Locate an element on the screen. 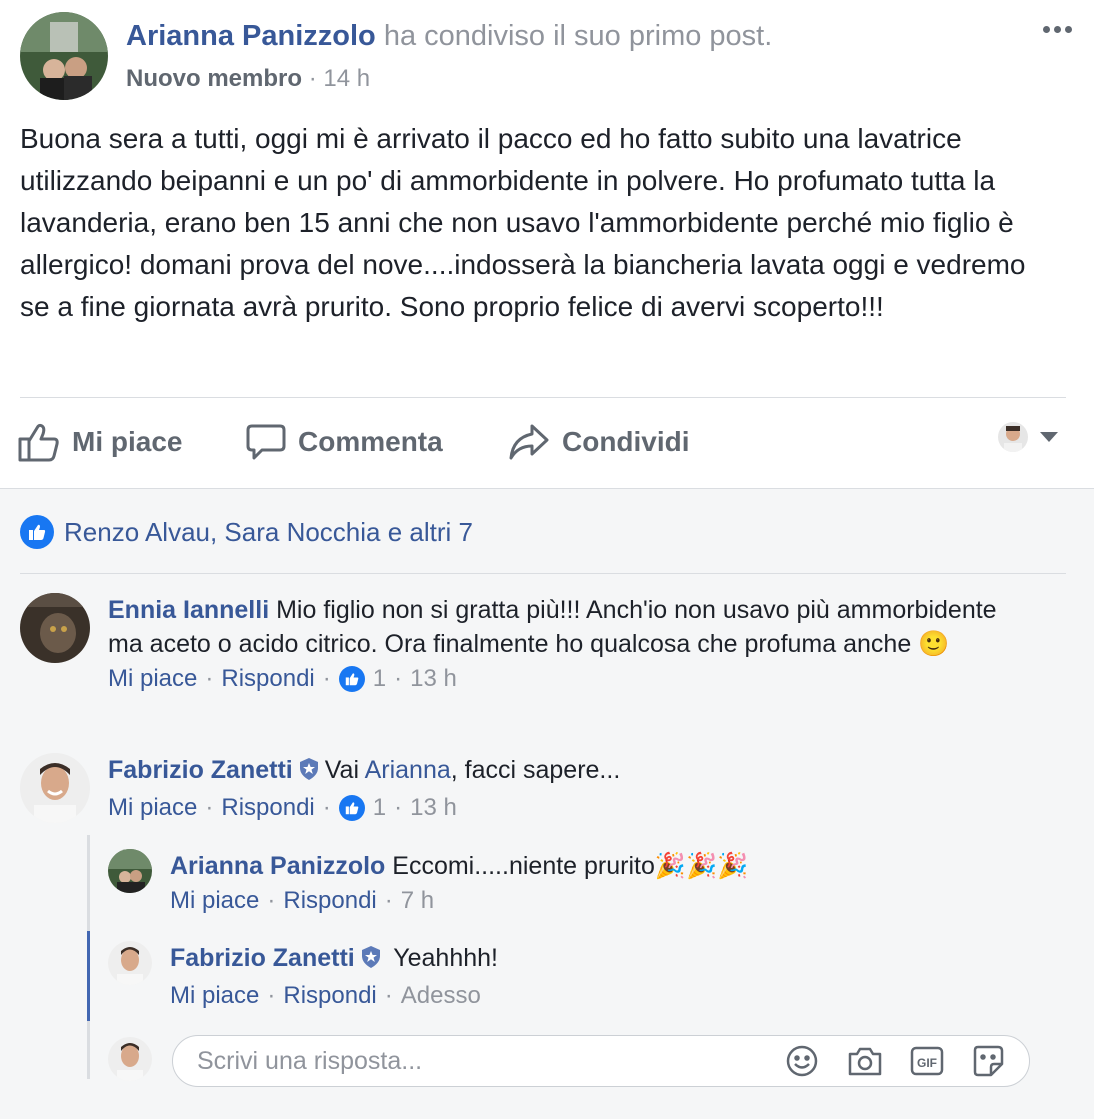  comment-author-link: Ennia Iannelli is located at coordinates (188, 610).